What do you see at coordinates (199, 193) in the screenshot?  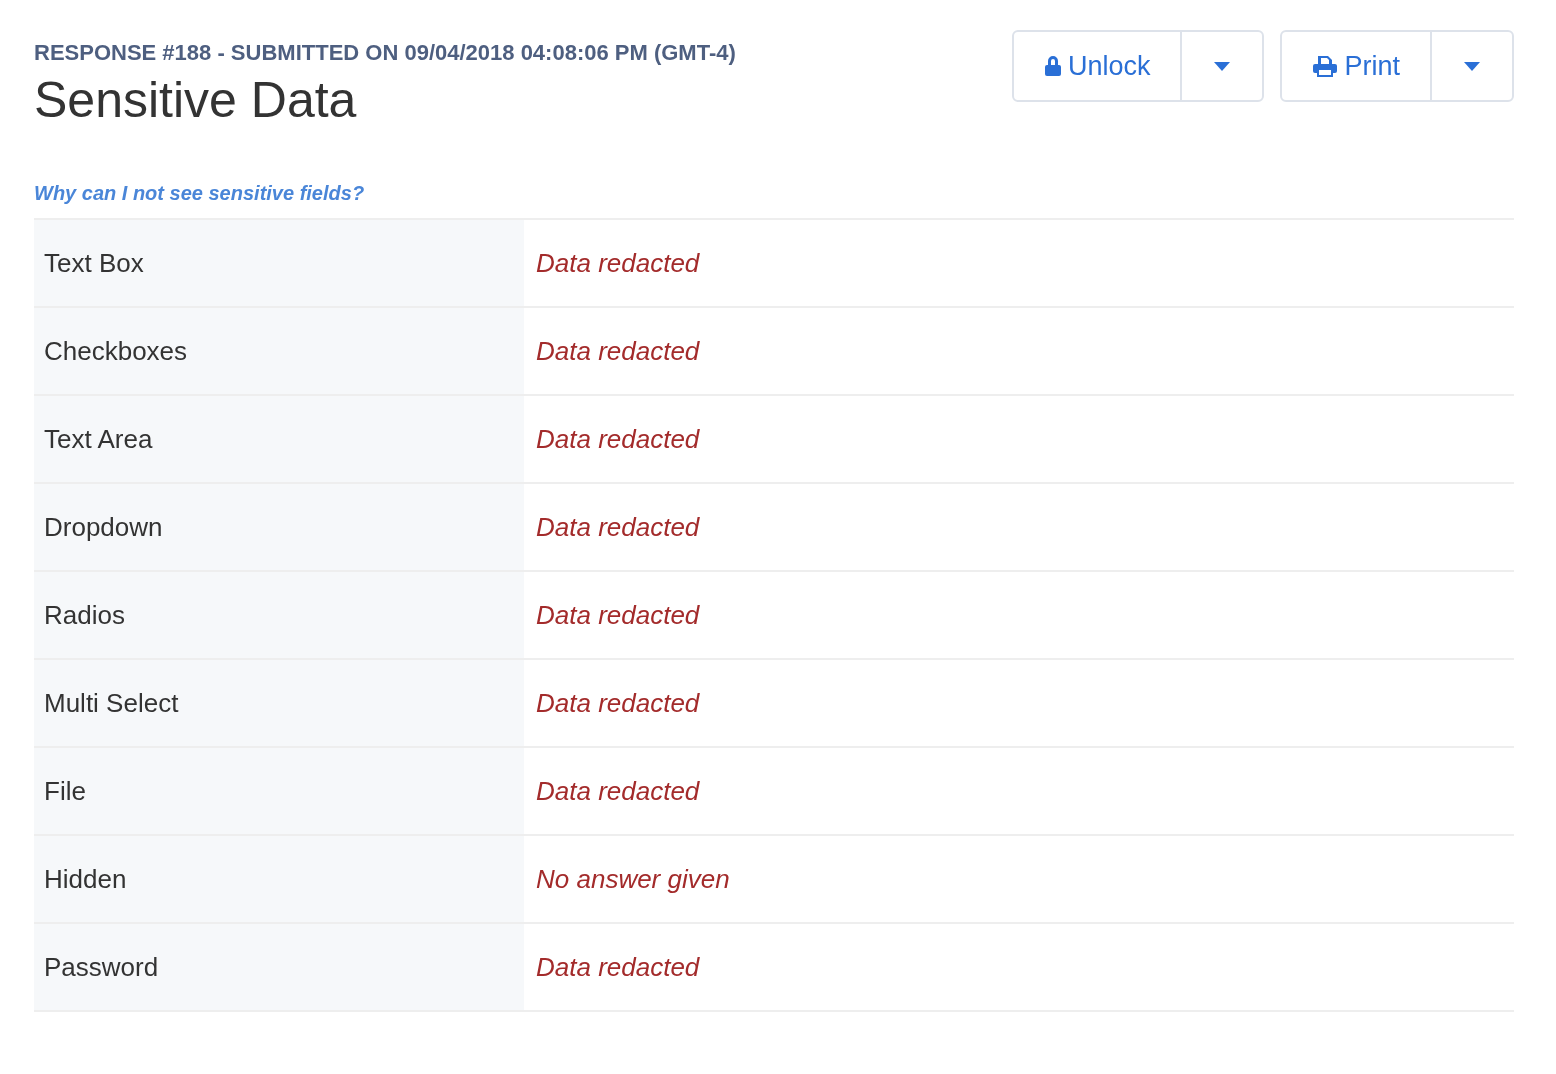 I see `help-link: Why can I not see sensitive fields?` at bounding box center [199, 193].